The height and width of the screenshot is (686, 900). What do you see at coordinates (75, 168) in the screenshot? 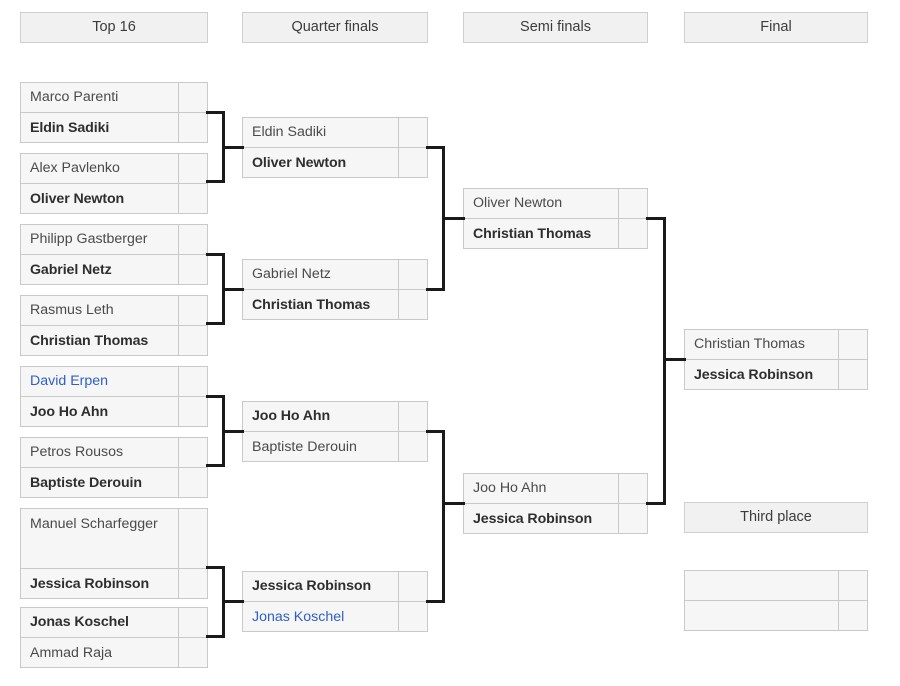
I see `competitor-name: Alex Pavlenko` at bounding box center [75, 168].